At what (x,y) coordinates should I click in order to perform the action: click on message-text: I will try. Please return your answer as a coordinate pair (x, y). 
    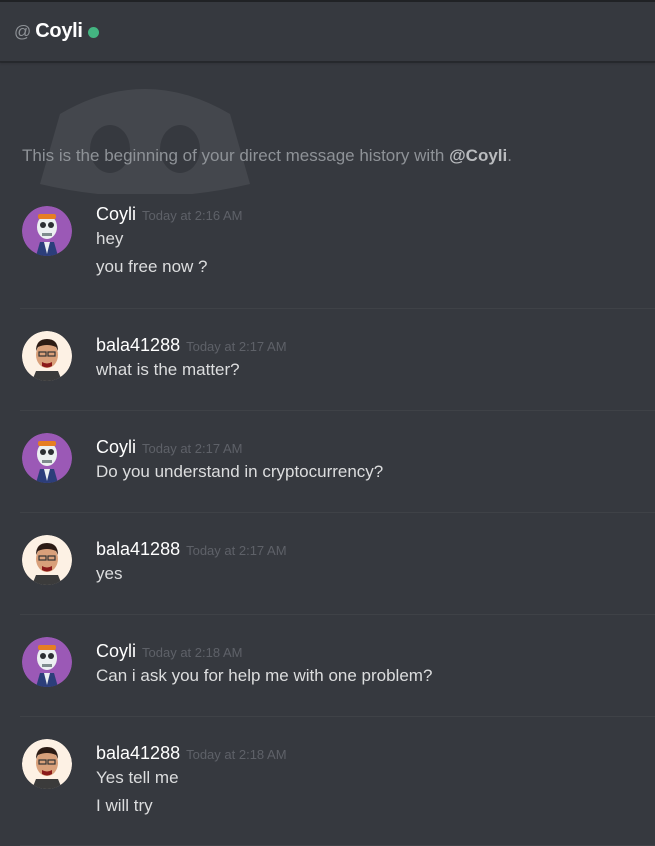
    Looking at the image, I should click on (124, 805).